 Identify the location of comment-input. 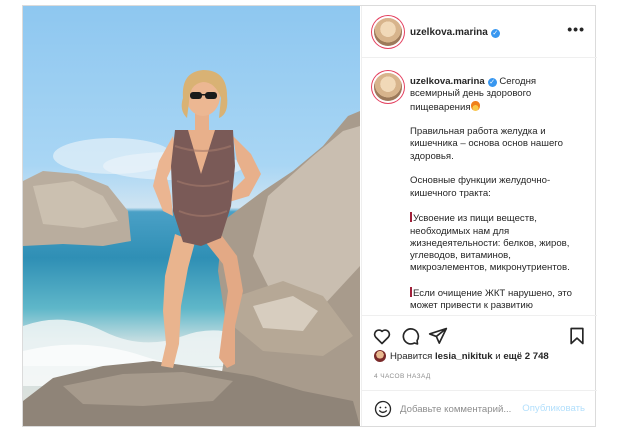
(465, 409).